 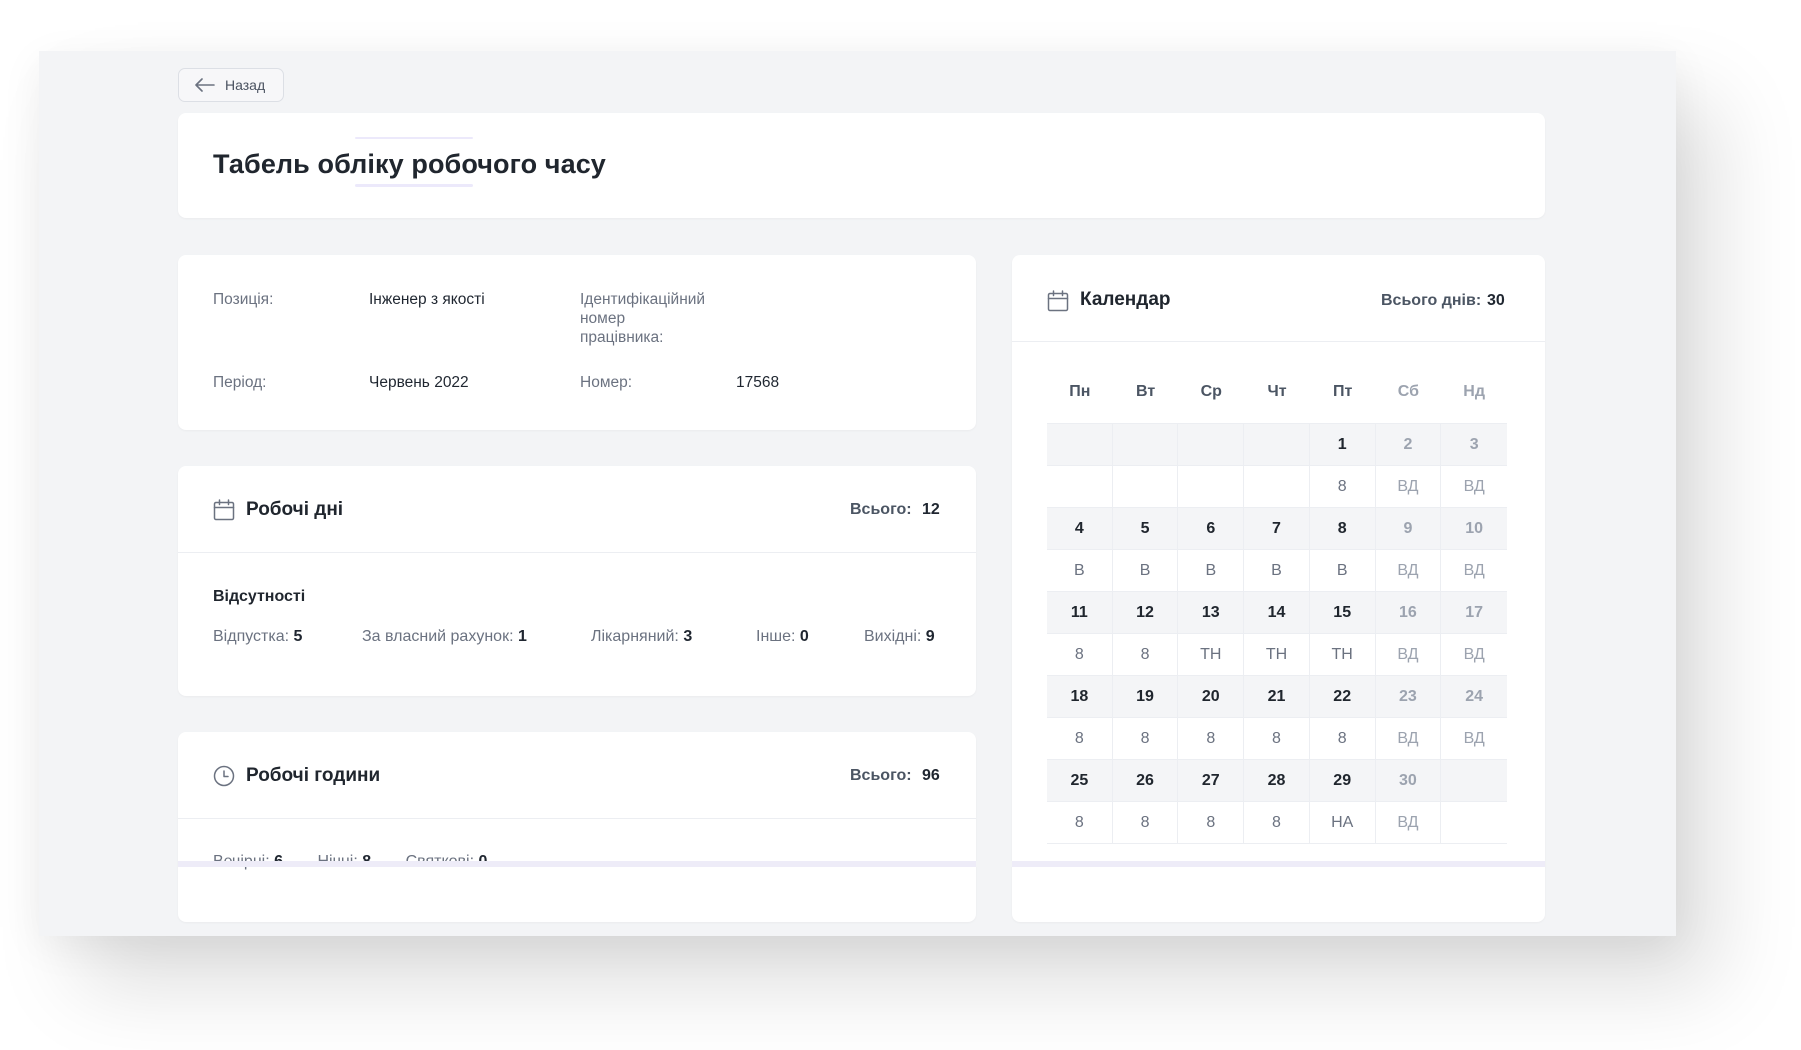 What do you see at coordinates (1474, 529) in the screenshot?
I see `calendar-day: 10` at bounding box center [1474, 529].